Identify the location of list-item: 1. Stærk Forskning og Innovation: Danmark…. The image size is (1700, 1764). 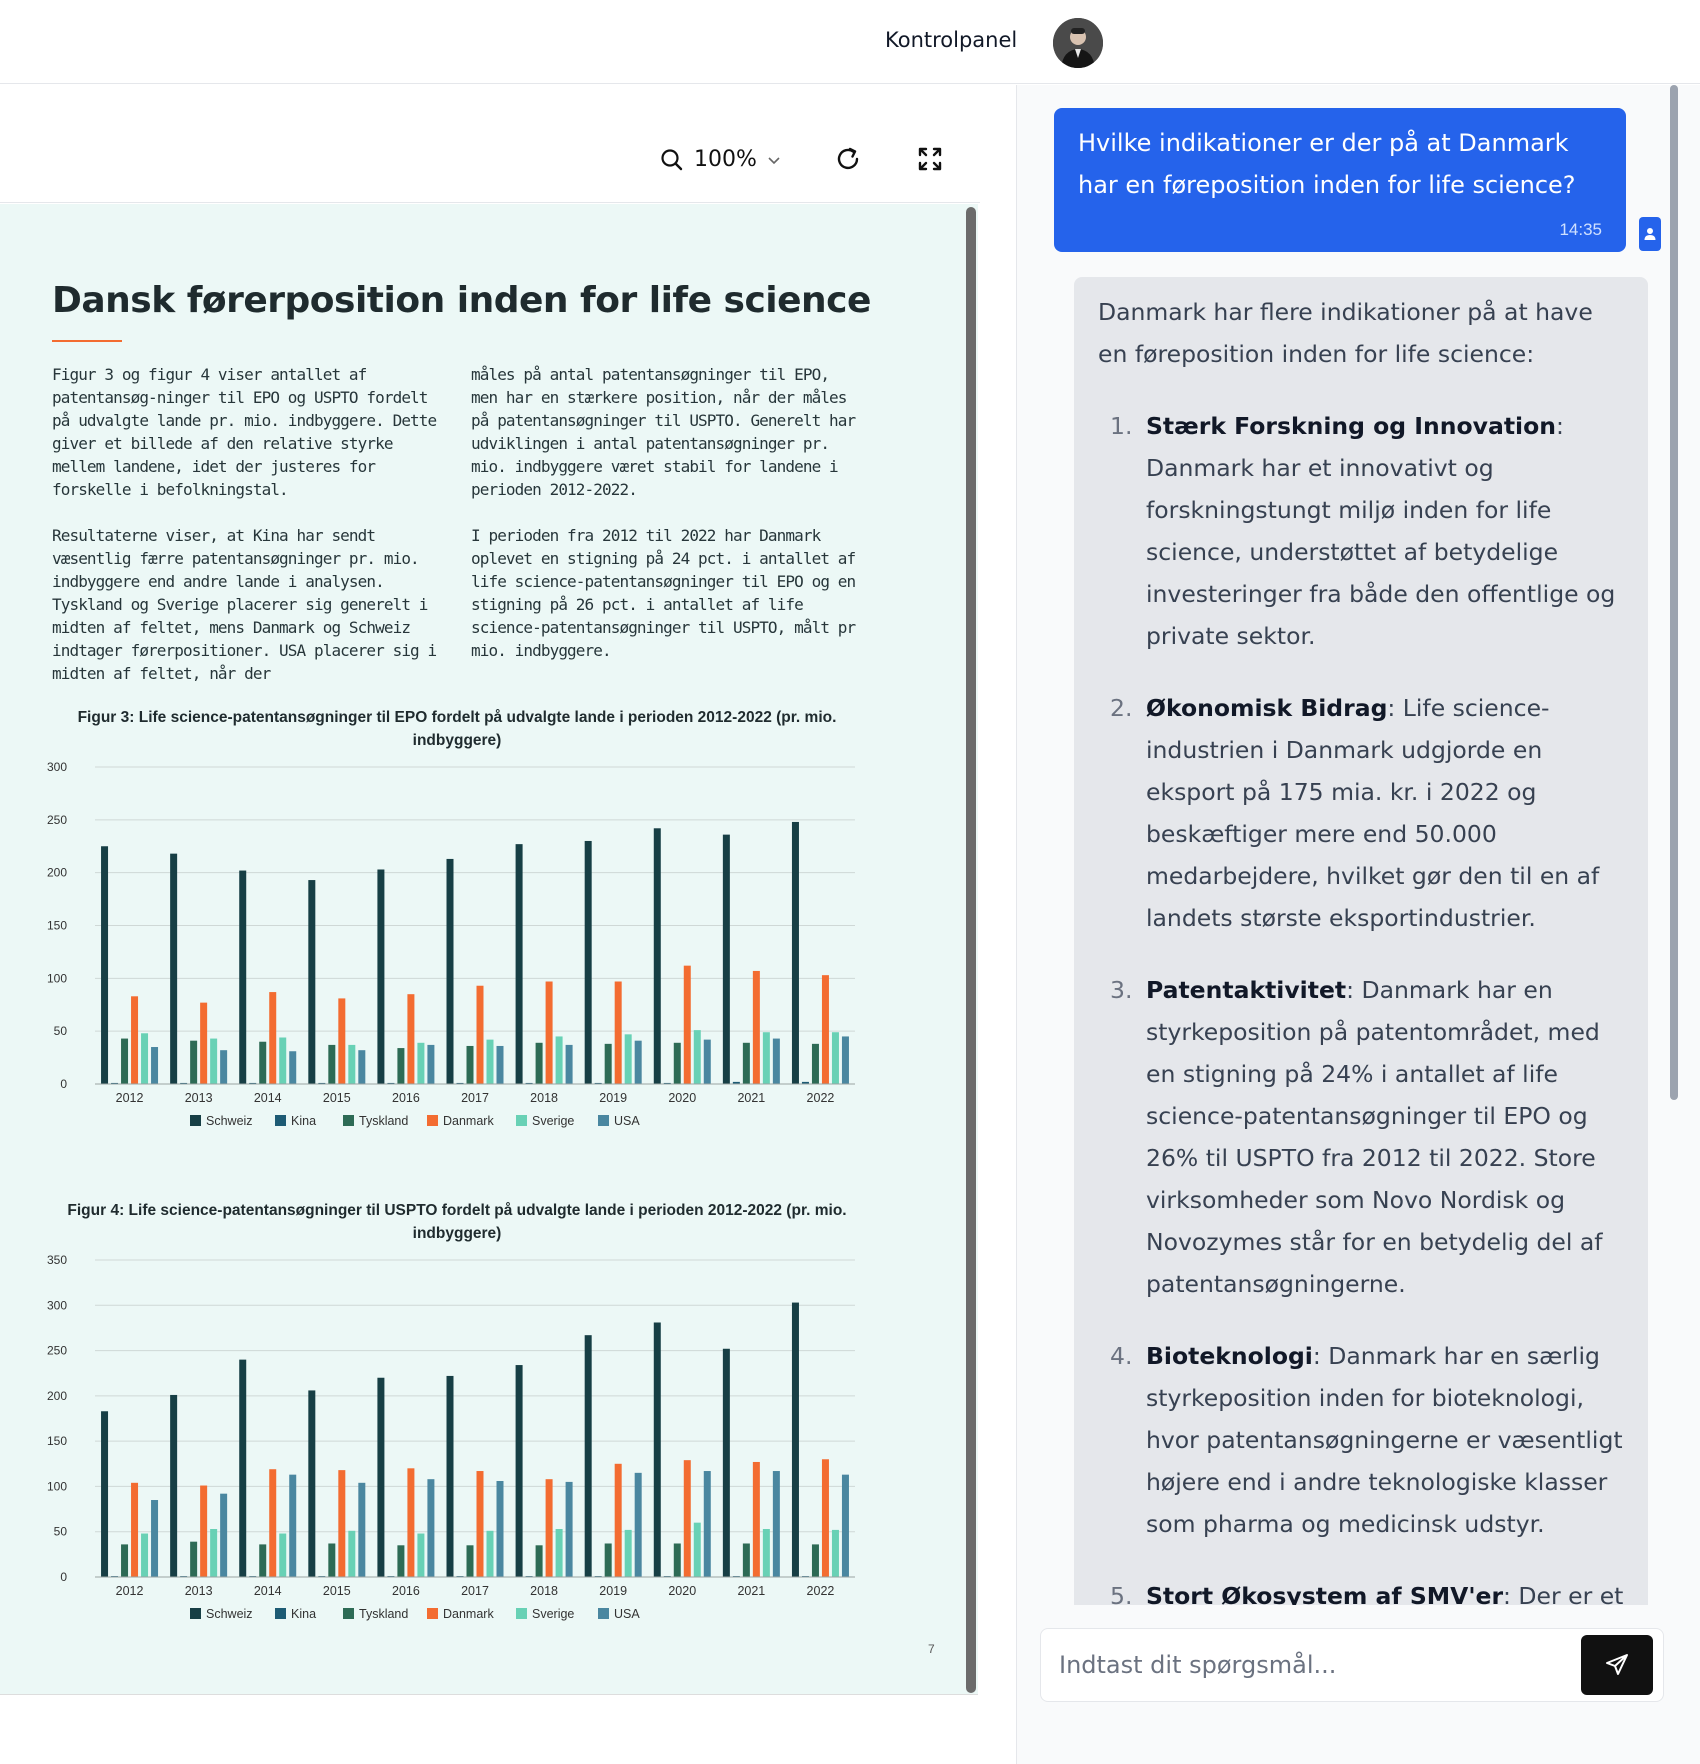
(1361, 531).